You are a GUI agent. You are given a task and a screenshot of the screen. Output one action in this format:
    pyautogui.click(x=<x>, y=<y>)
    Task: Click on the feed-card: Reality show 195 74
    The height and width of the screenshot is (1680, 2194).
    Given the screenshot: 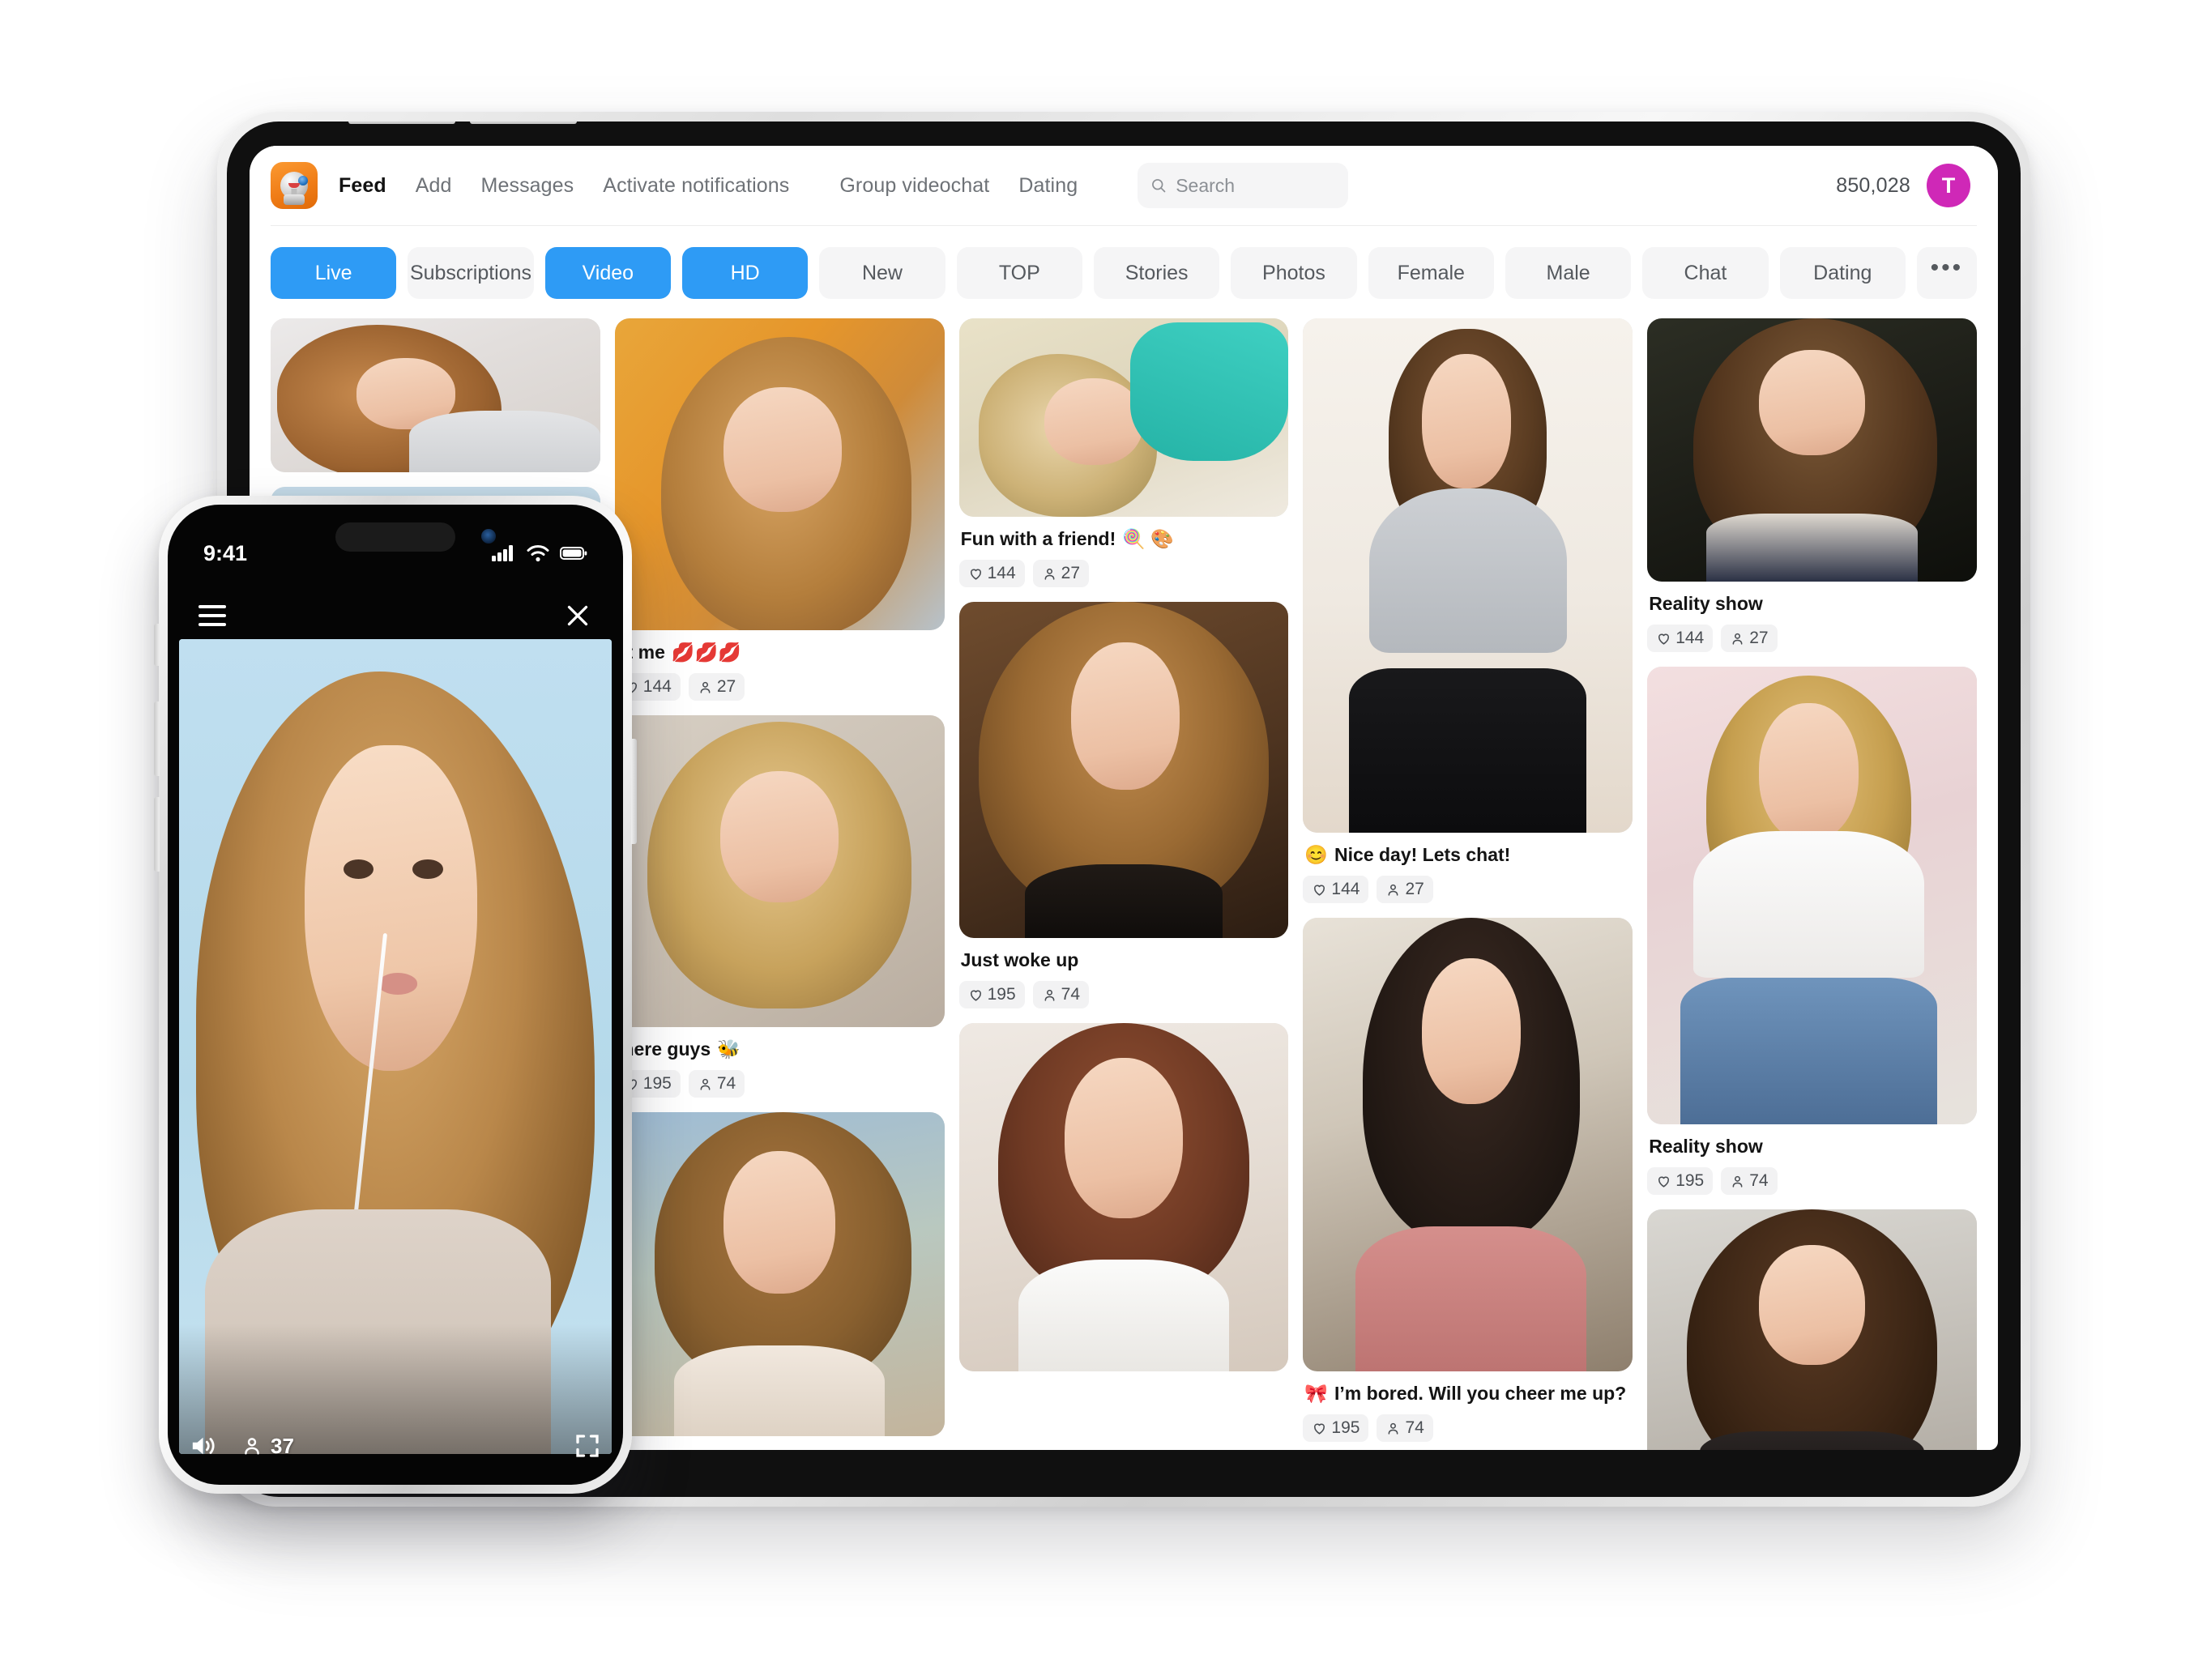 What is the action you would take?
    pyautogui.click(x=1812, y=931)
    